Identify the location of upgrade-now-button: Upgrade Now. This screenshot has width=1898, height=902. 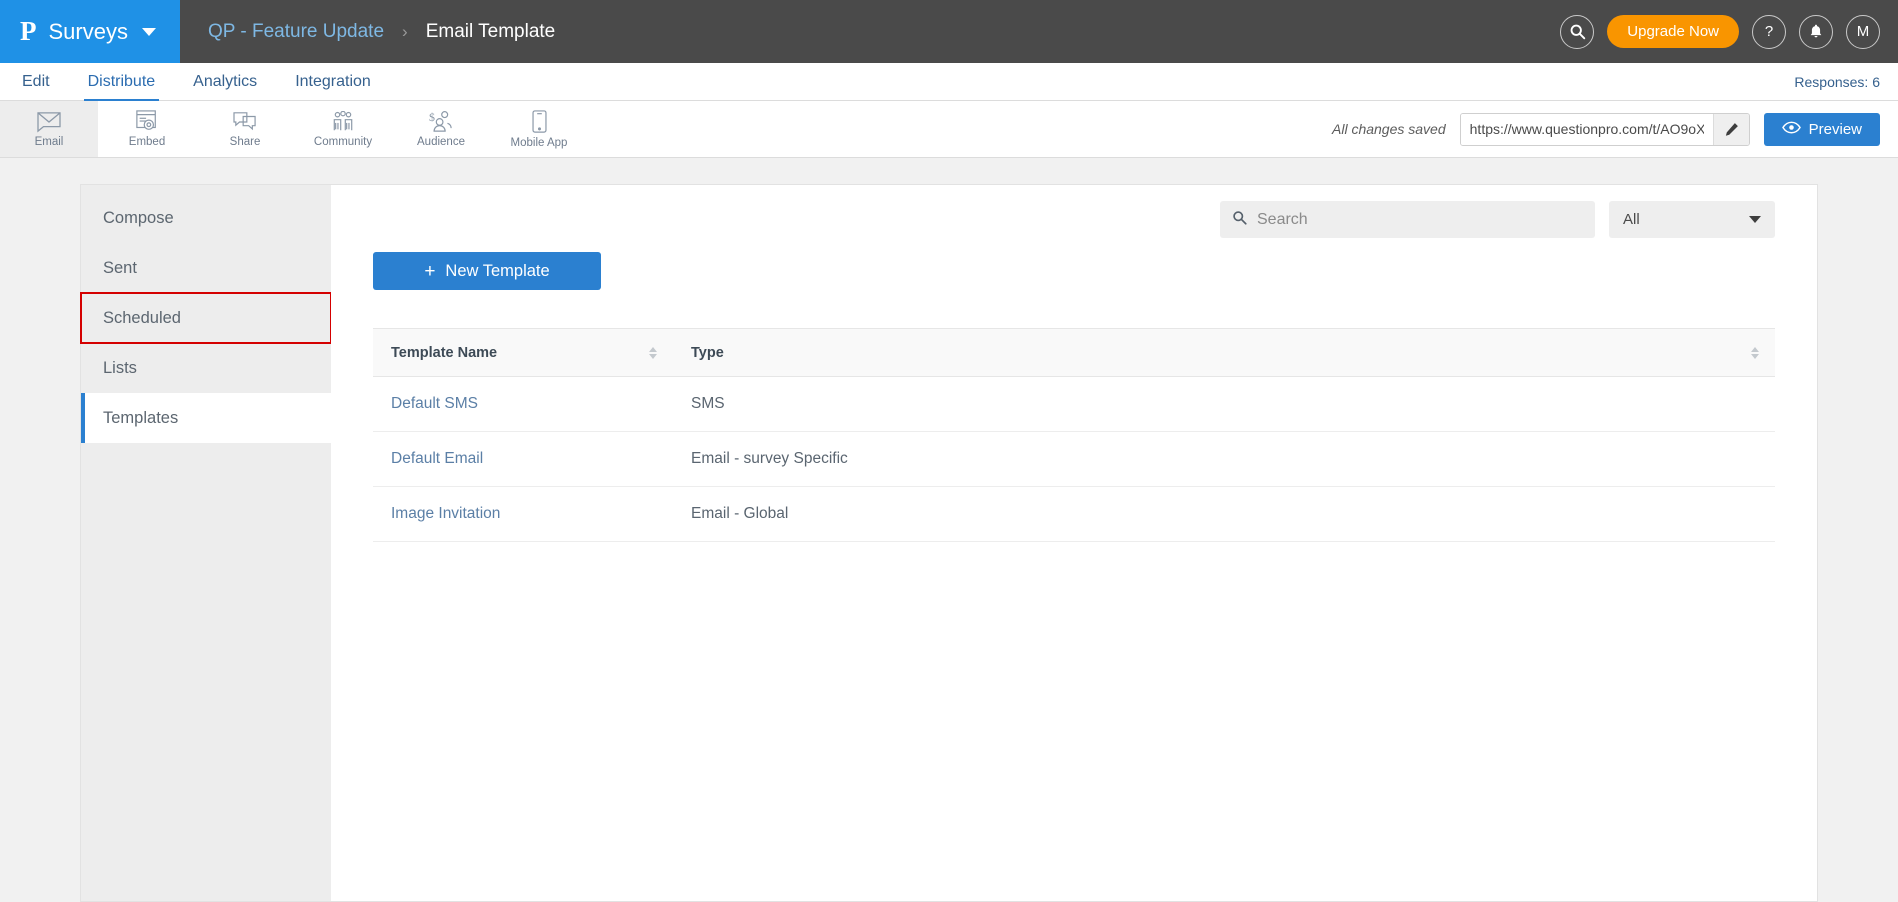
(1673, 31).